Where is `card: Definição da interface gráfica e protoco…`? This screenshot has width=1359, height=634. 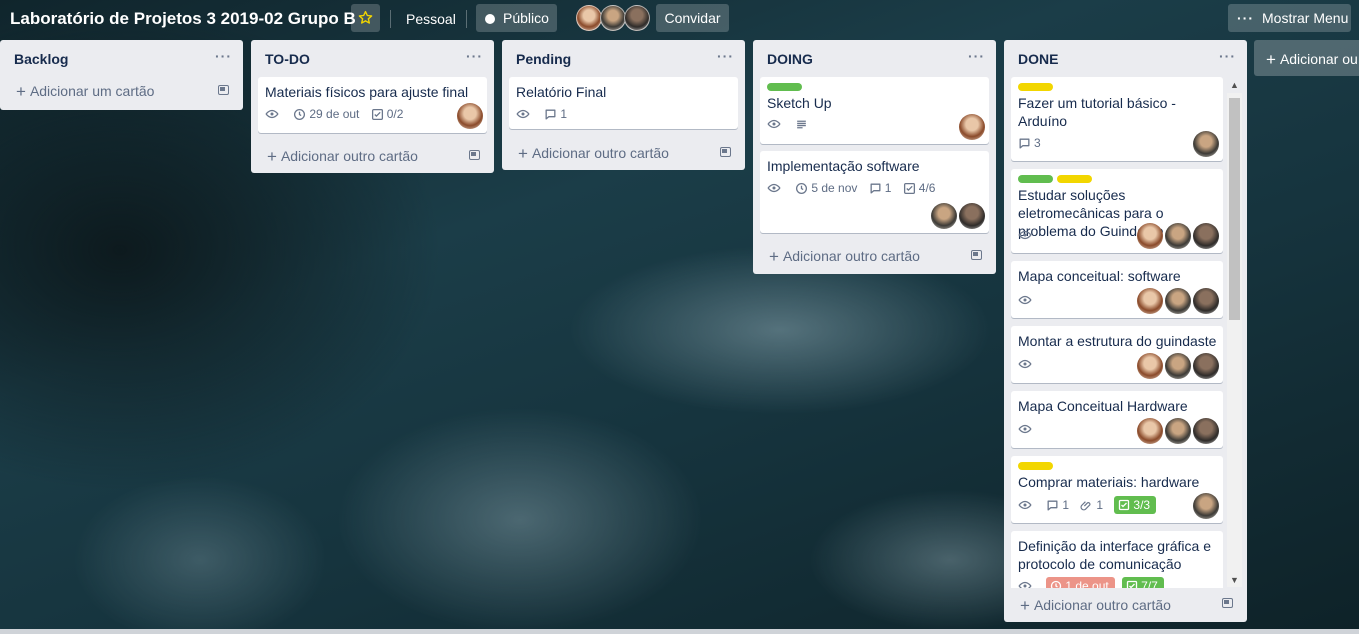 card: Definição da interface gráfica e protoco… is located at coordinates (1117, 559).